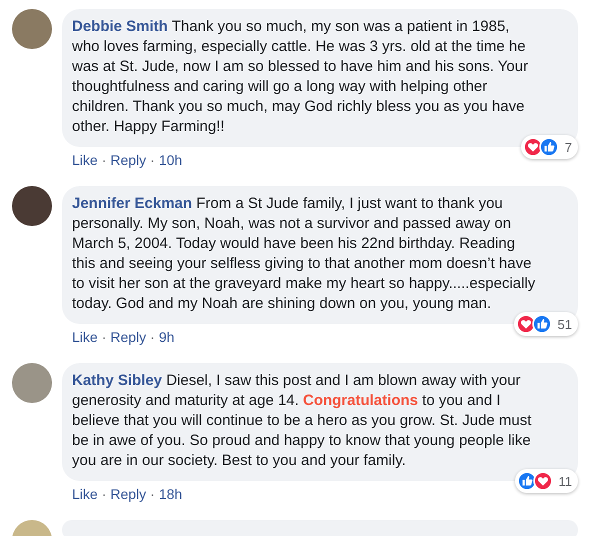  Describe the element at coordinates (549, 147) in the screenshot. I see `reaction-count-badge: 7` at that location.